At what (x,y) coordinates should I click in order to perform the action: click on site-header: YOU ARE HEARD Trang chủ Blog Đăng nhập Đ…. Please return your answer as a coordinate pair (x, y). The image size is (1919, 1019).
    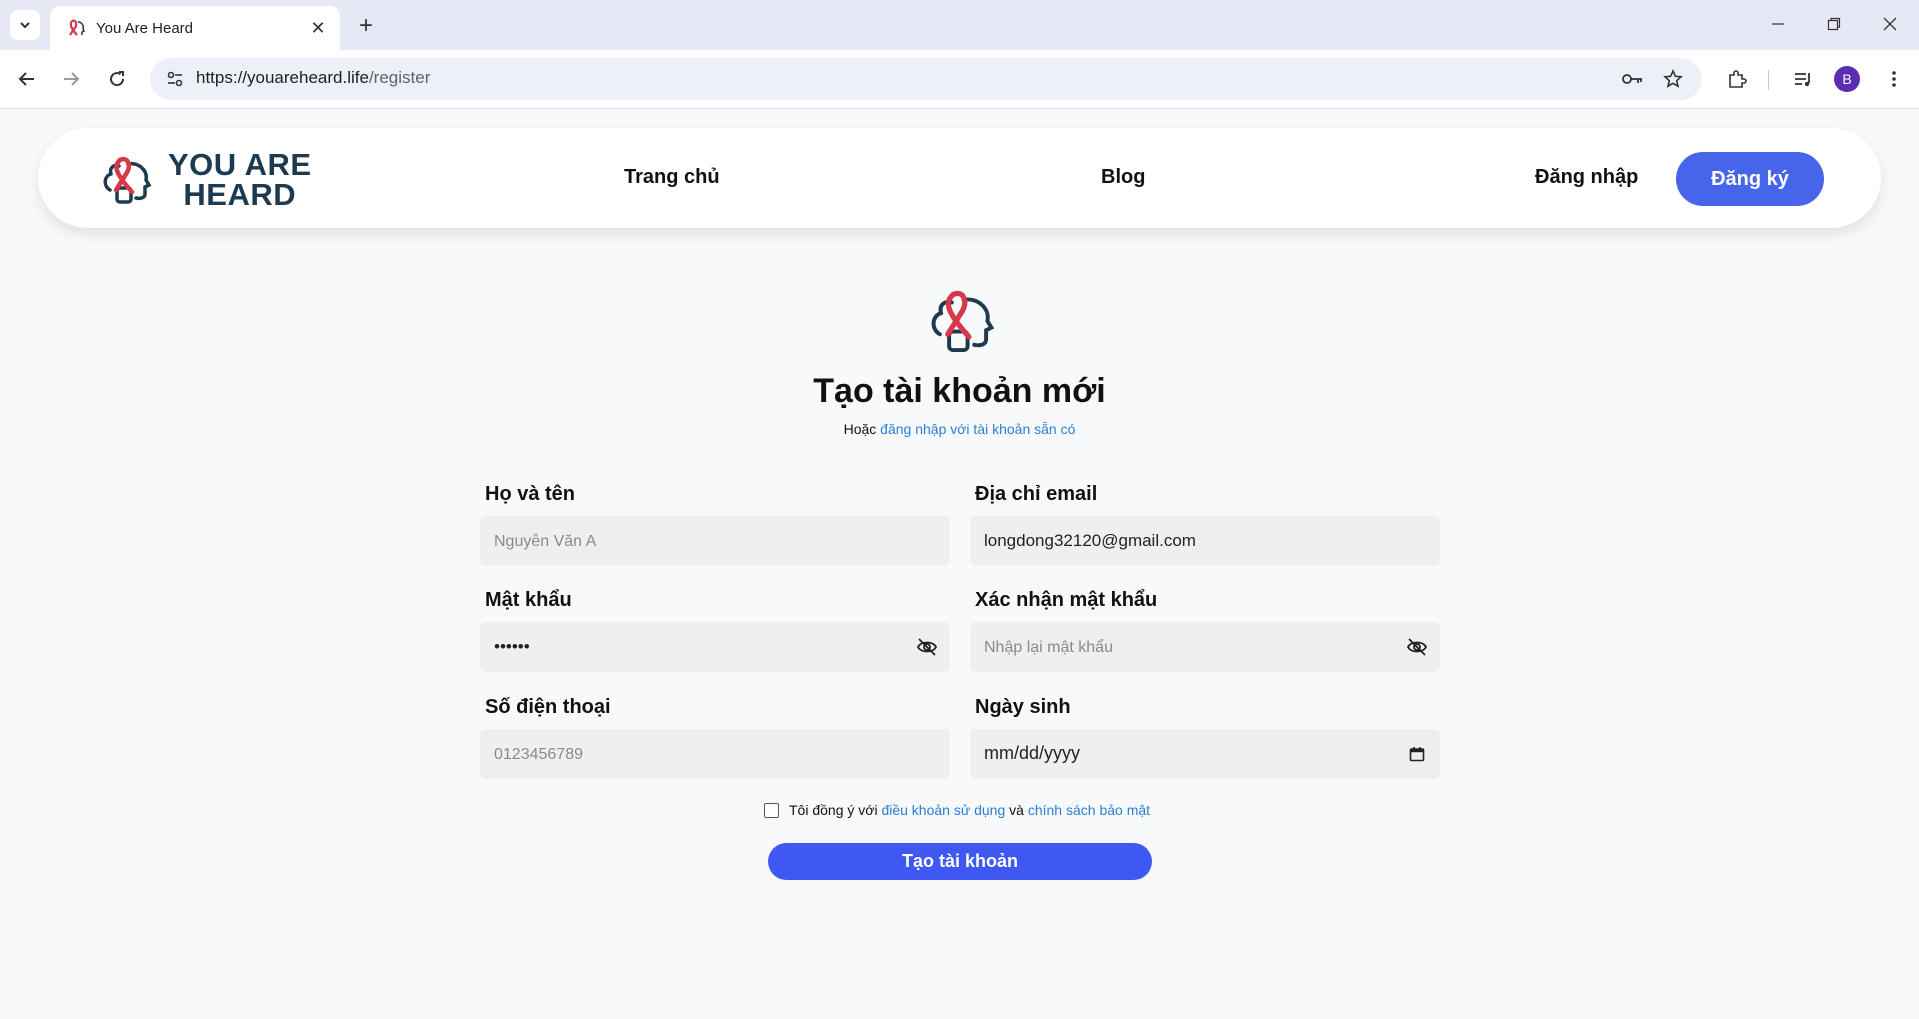
    Looking at the image, I should click on (959, 178).